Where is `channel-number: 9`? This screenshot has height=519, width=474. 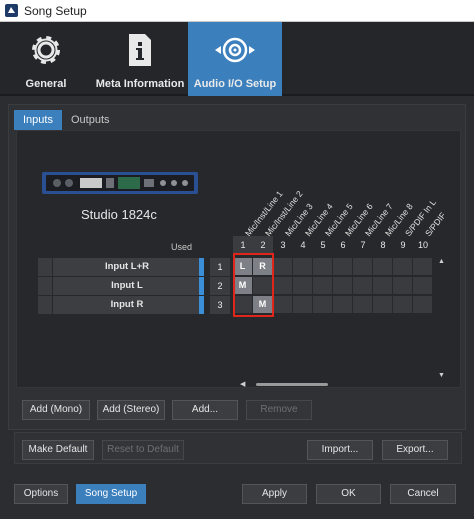 channel-number: 9 is located at coordinates (403, 245).